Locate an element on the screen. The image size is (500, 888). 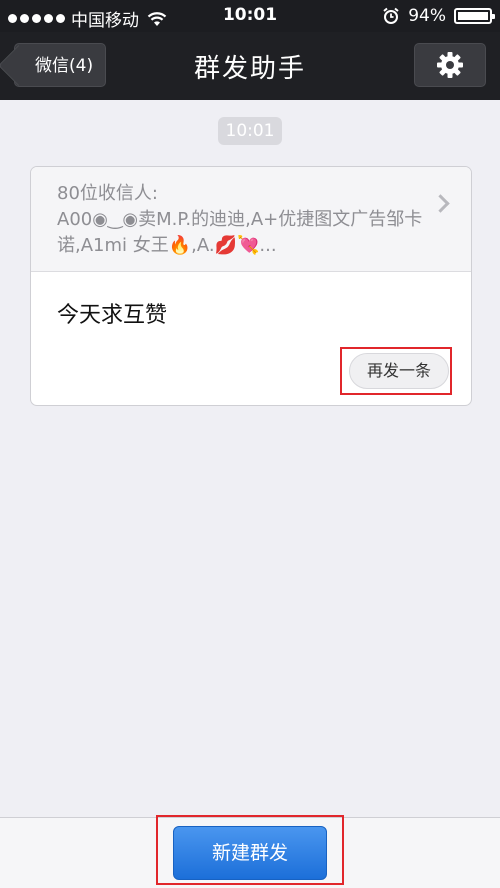
gear-icon is located at coordinates (450, 65).